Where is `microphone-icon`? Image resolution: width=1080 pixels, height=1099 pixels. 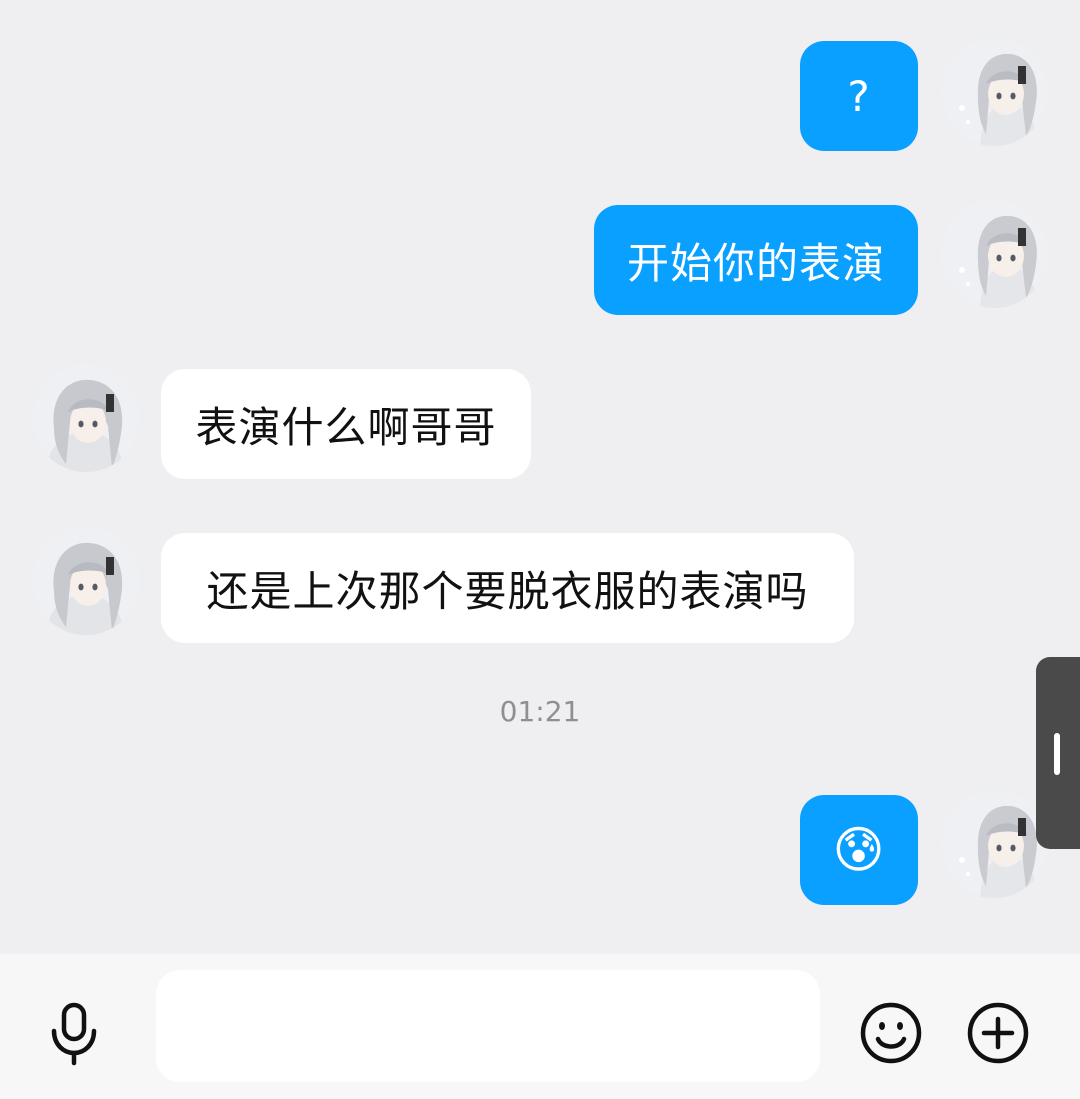
microphone-icon is located at coordinates (74, 1034).